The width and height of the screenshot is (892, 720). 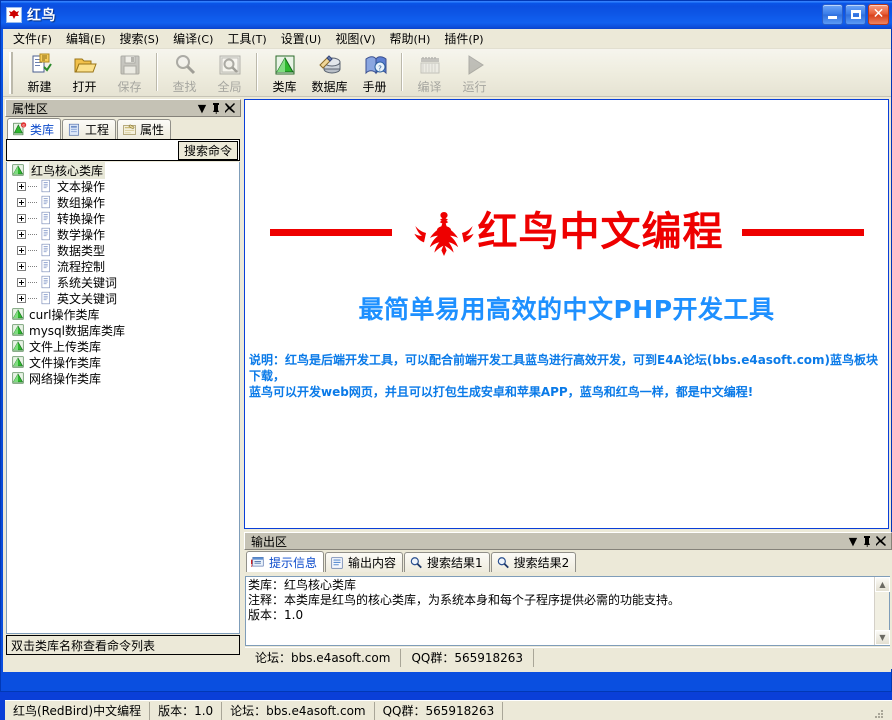 What do you see at coordinates (313, 39) in the screenshot?
I see `menu-item-mnemonic: (U)` at bounding box center [313, 39].